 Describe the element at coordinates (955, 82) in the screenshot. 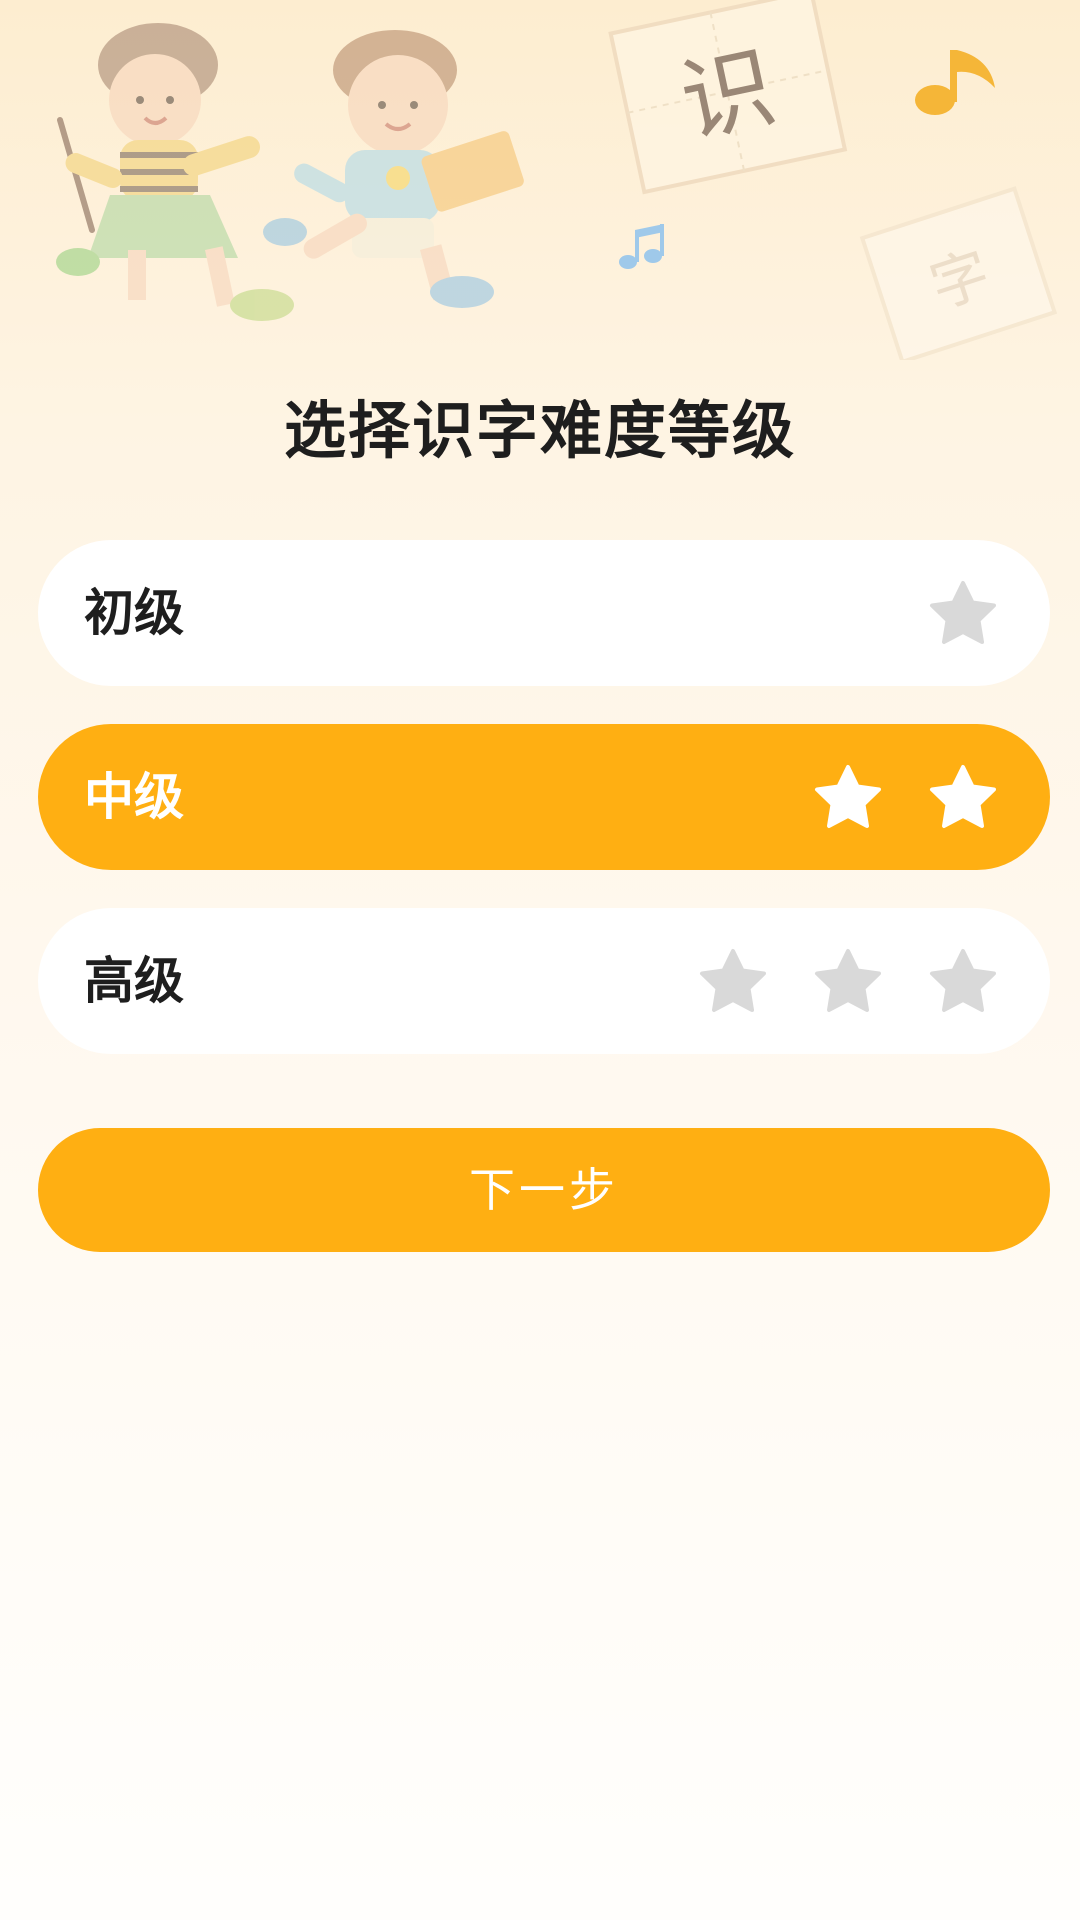

I see `music-note-icon` at that location.